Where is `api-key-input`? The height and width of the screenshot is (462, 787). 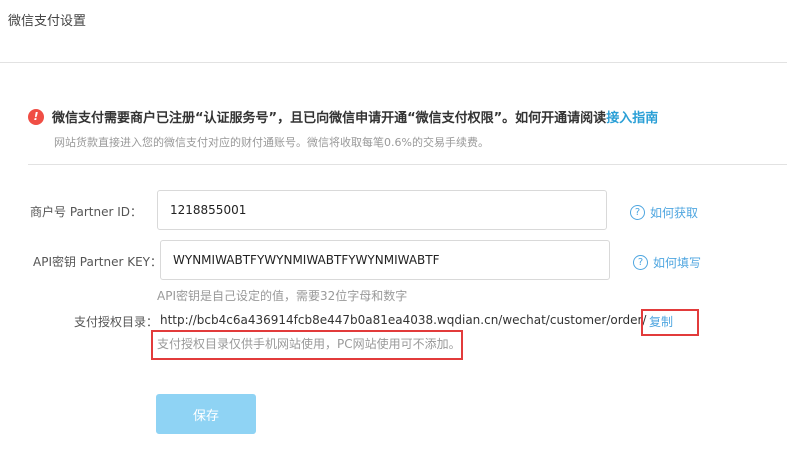
api-key-input is located at coordinates (385, 260).